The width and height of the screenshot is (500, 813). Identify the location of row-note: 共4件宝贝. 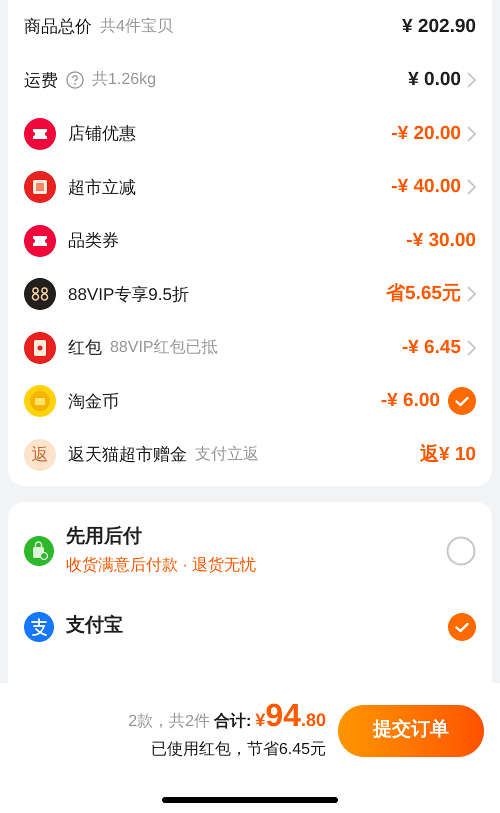
(136, 26).